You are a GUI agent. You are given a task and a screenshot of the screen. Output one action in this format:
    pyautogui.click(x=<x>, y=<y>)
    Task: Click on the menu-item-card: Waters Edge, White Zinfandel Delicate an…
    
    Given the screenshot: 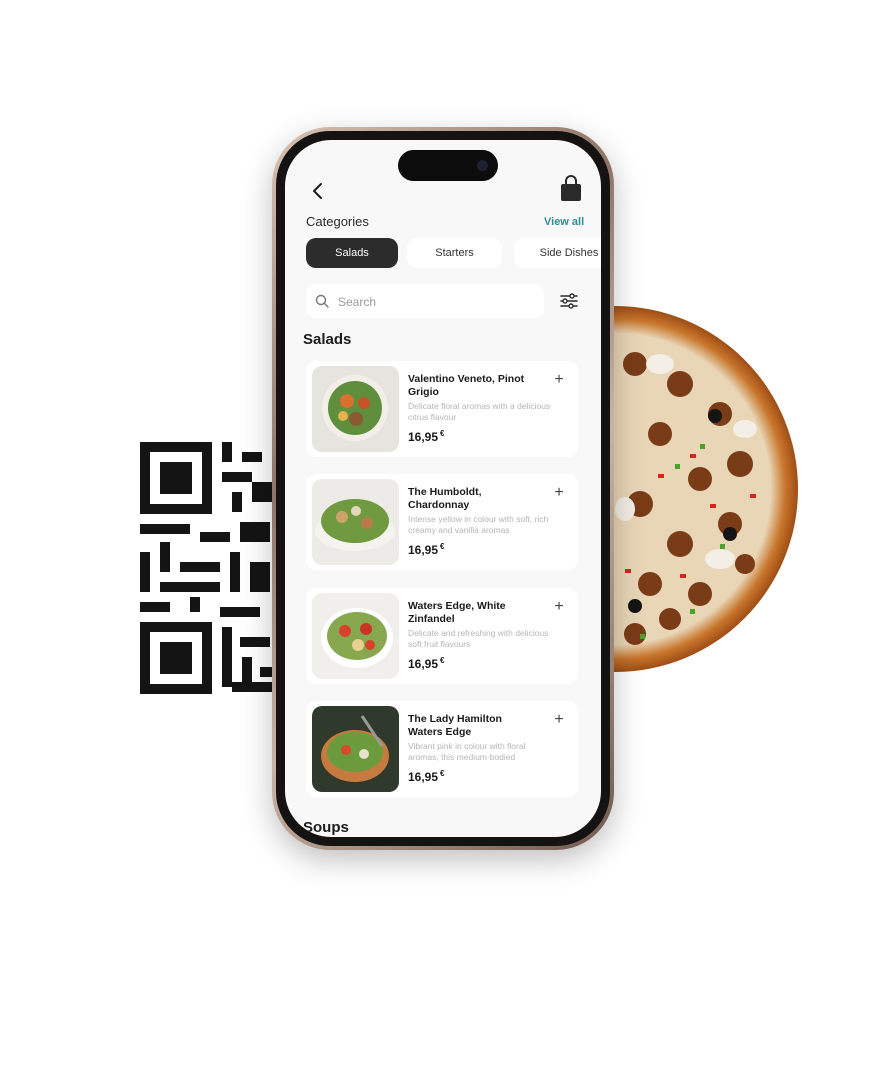 What is the action you would take?
    pyautogui.click(x=442, y=636)
    